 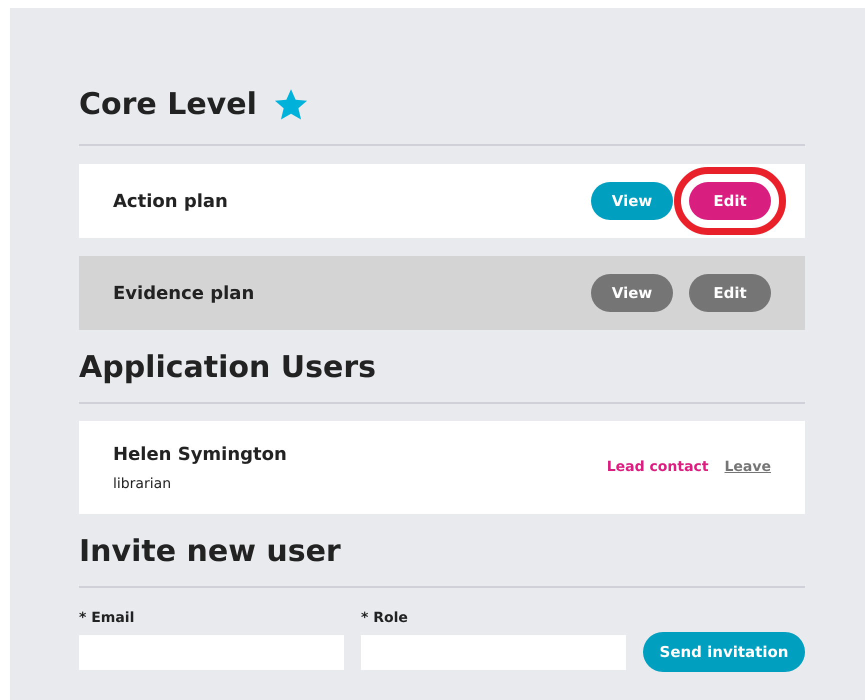 I want to click on field-label: * Email, so click(x=107, y=618).